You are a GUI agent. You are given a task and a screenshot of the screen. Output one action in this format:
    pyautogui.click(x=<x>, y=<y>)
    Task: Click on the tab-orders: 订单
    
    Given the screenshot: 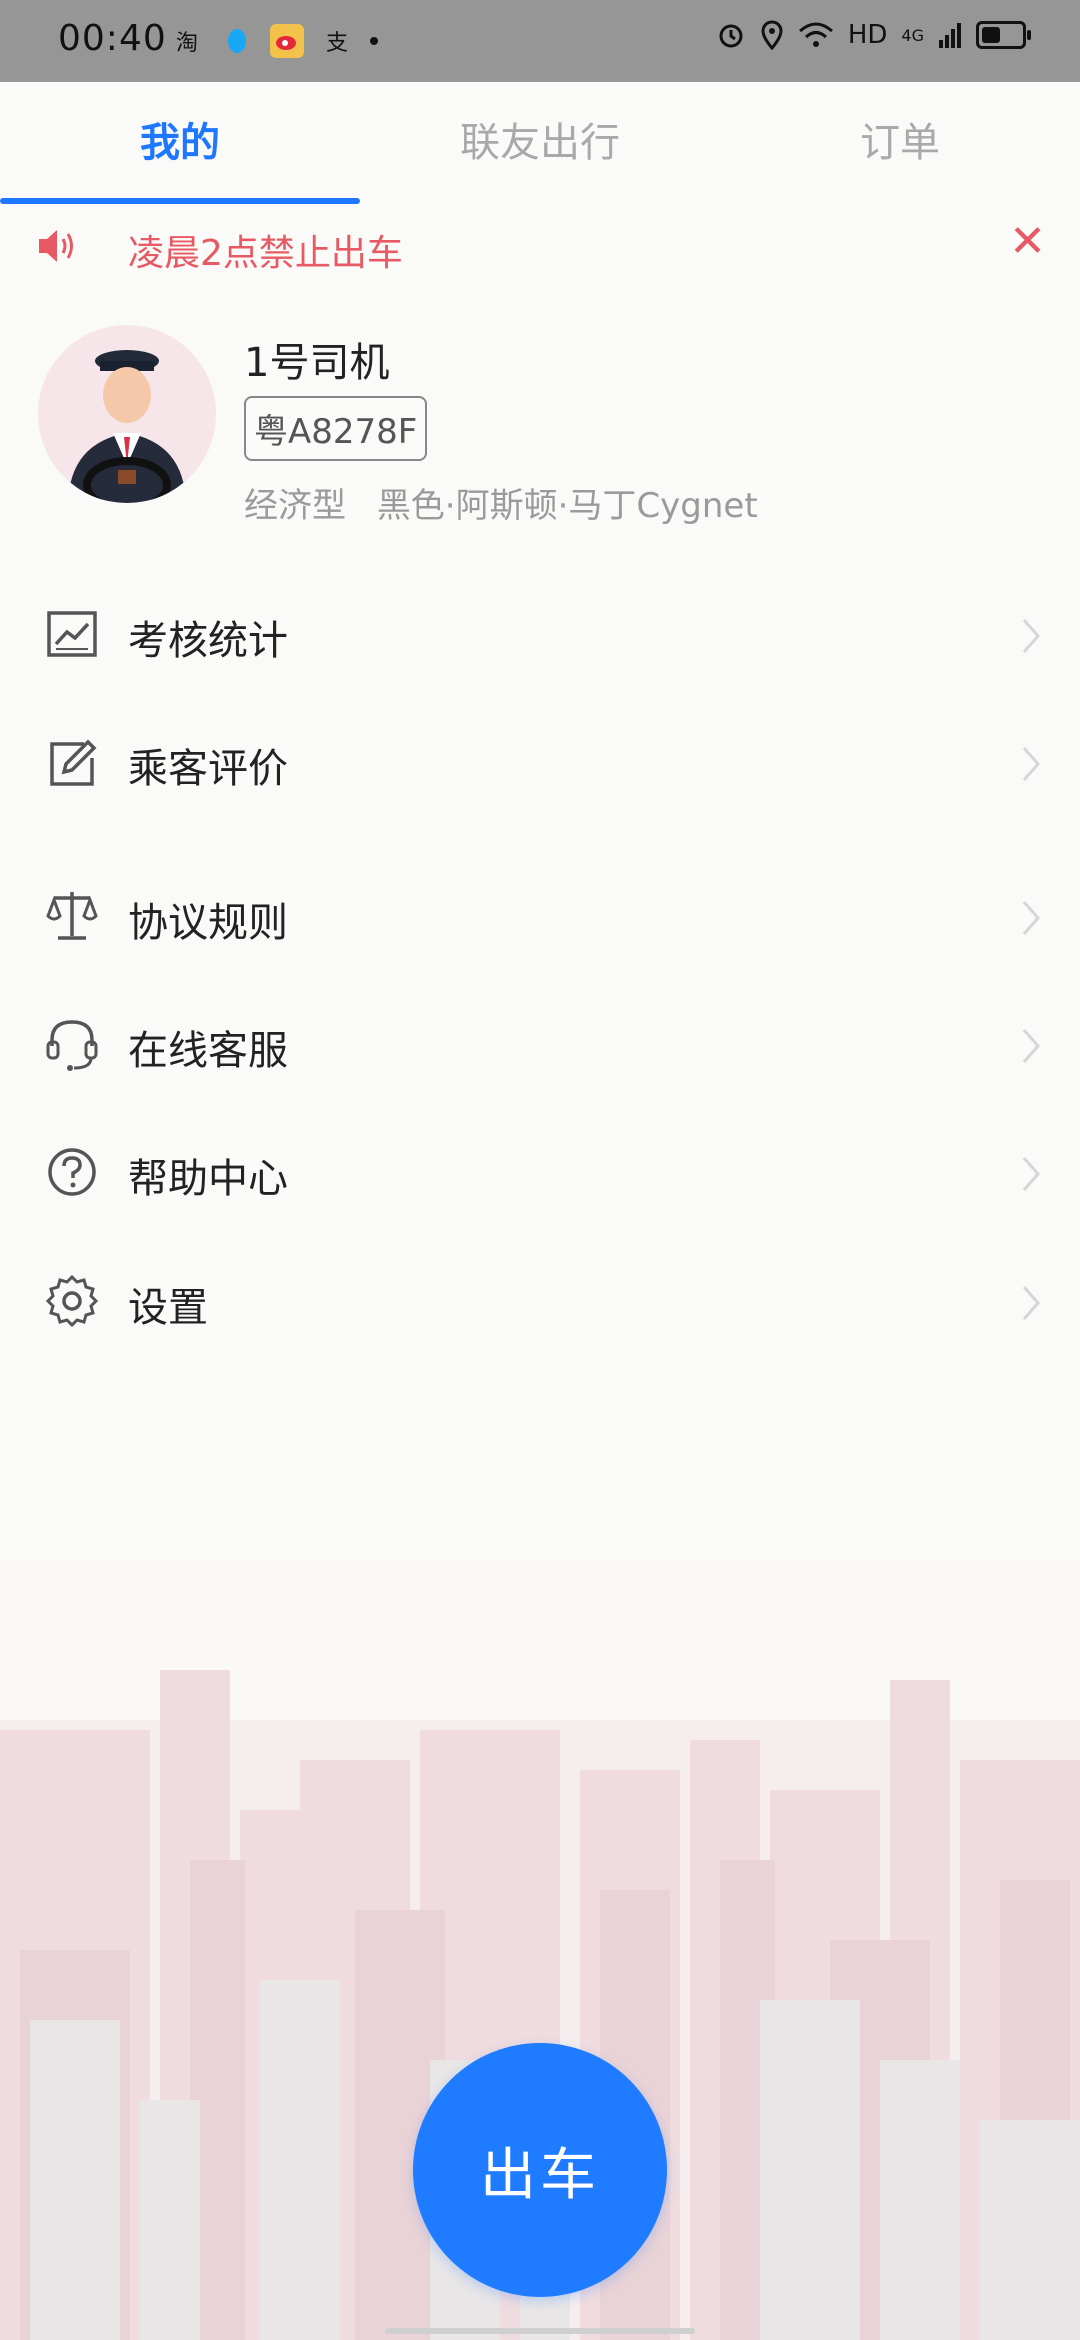 What is the action you would take?
    pyautogui.click(x=900, y=143)
    